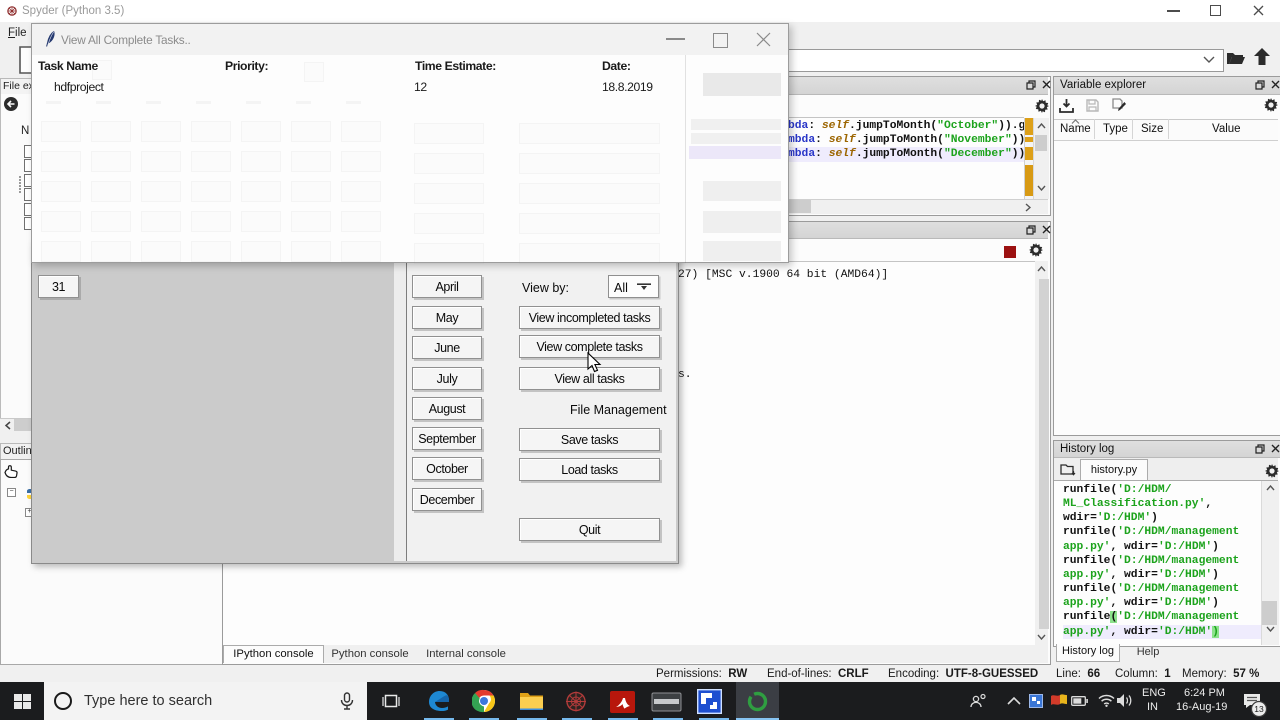 Image resolution: width=1280 pixels, height=720 pixels. What do you see at coordinates (1259, 709) in the screenshot?
I see `svg-text: 13` at bounding box center [1259, 709].